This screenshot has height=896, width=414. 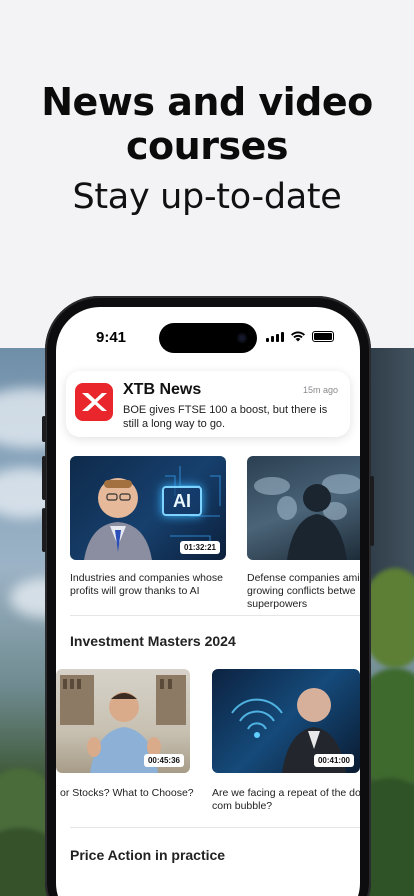 I want to click on course-card-title: or Stocks? What to Choose?, so click(x=130, y=793).